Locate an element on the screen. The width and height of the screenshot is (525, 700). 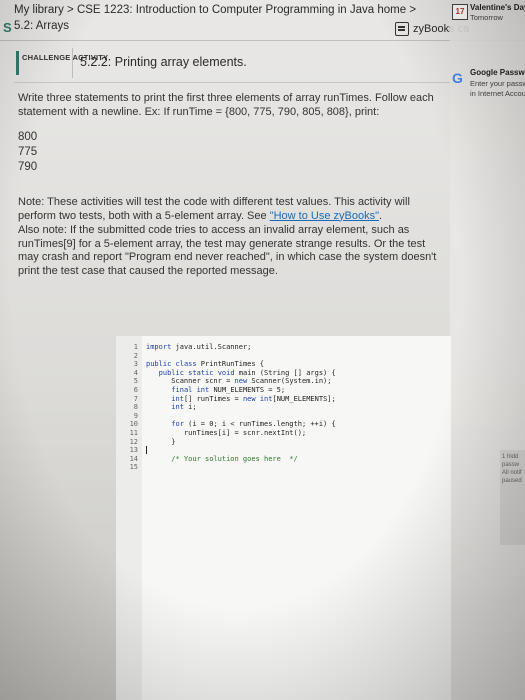
notification-snippet: 1 hidd passw All notif paused is located at coordinates (512, 497).